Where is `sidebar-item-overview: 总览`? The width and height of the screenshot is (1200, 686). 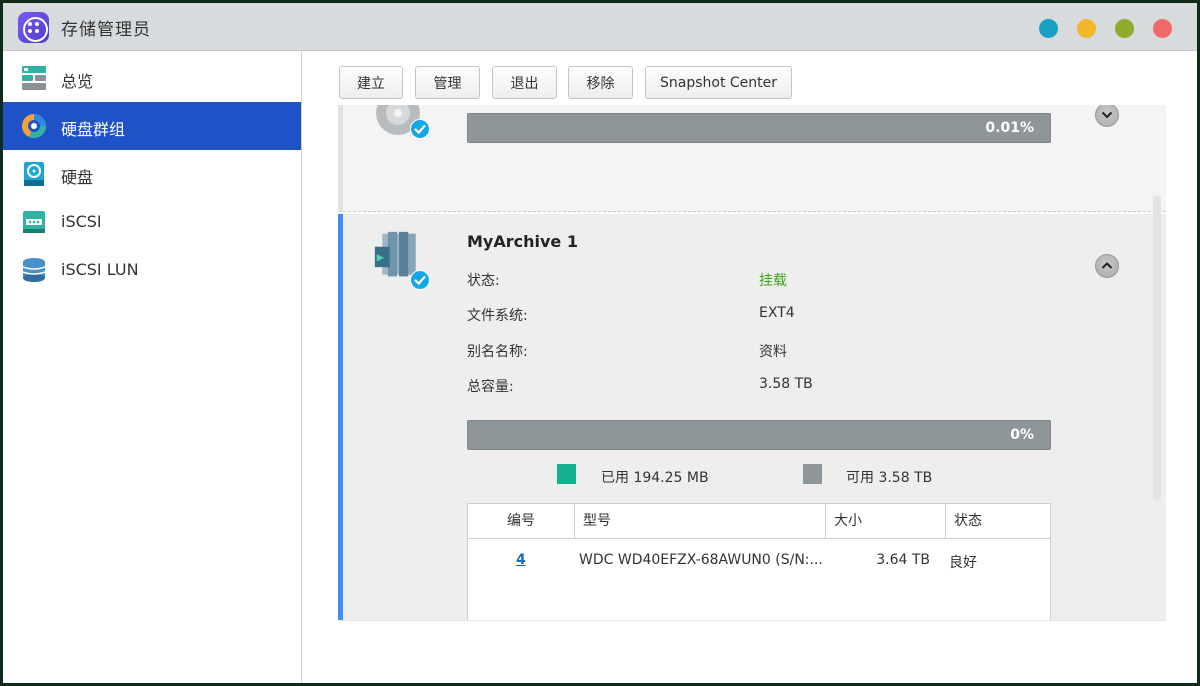
sidebar-item-overview: 总览 is located at coordinates (152, 78).